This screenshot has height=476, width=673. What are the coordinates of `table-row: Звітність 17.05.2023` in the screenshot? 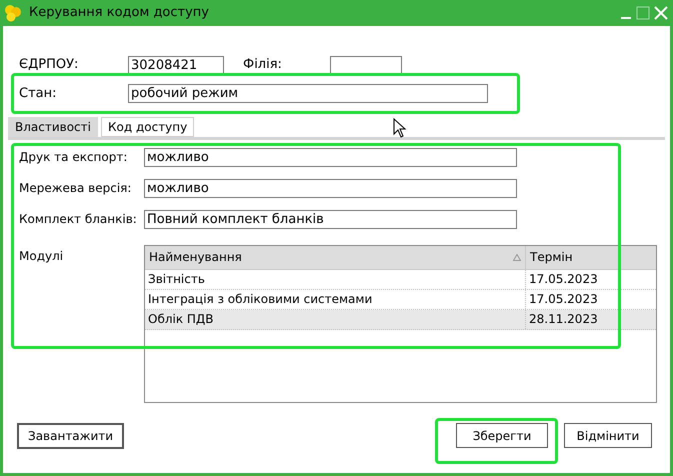 It's located at (400, 280).